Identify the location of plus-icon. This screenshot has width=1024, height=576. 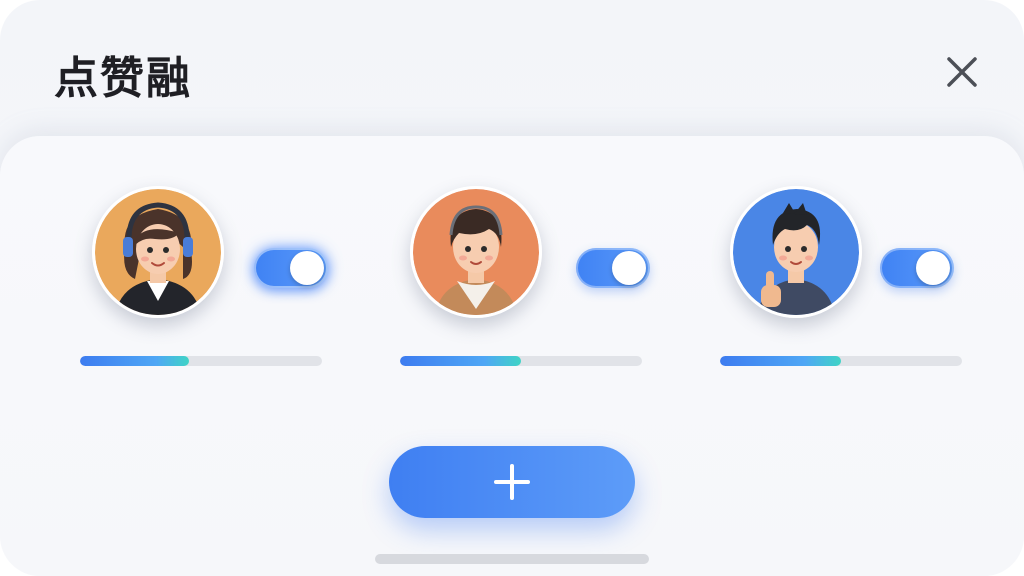
(512, 482).